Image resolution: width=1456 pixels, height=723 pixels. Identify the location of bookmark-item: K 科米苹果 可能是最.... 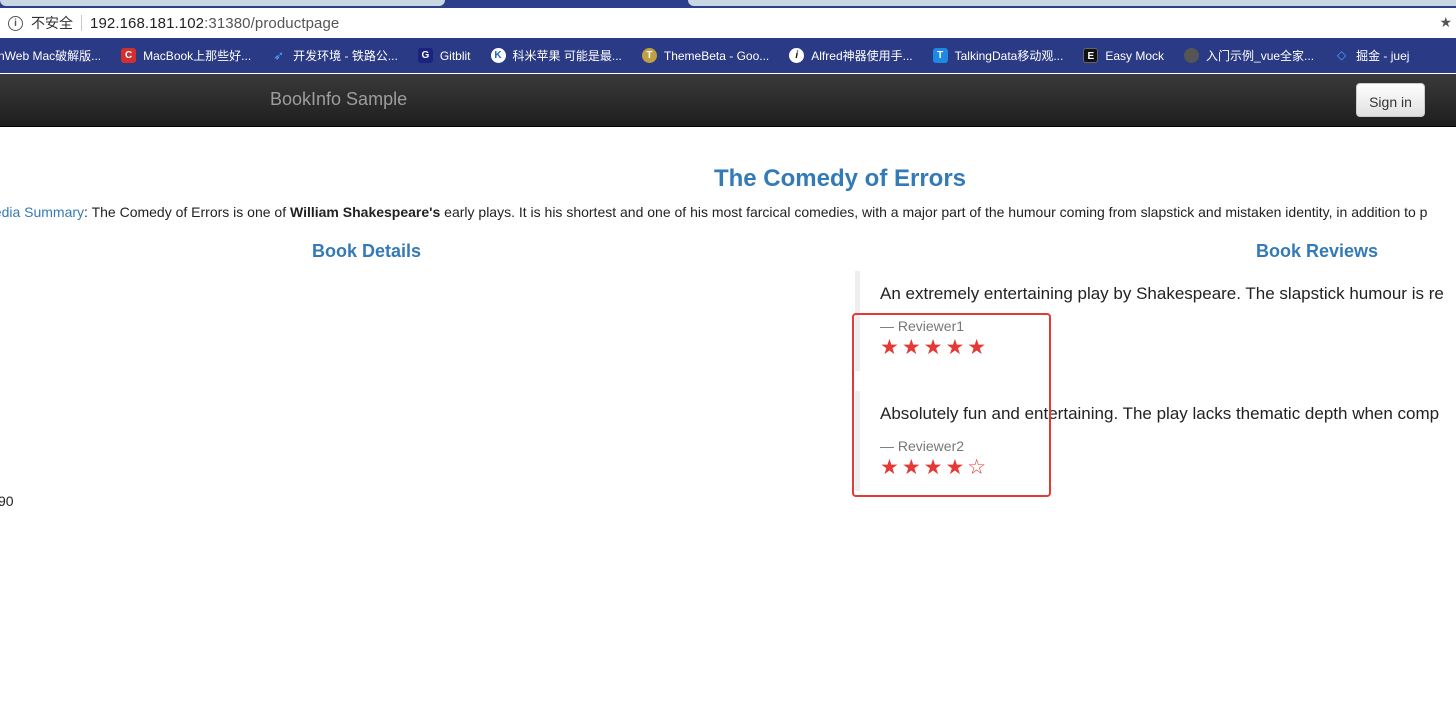
(556, 55).